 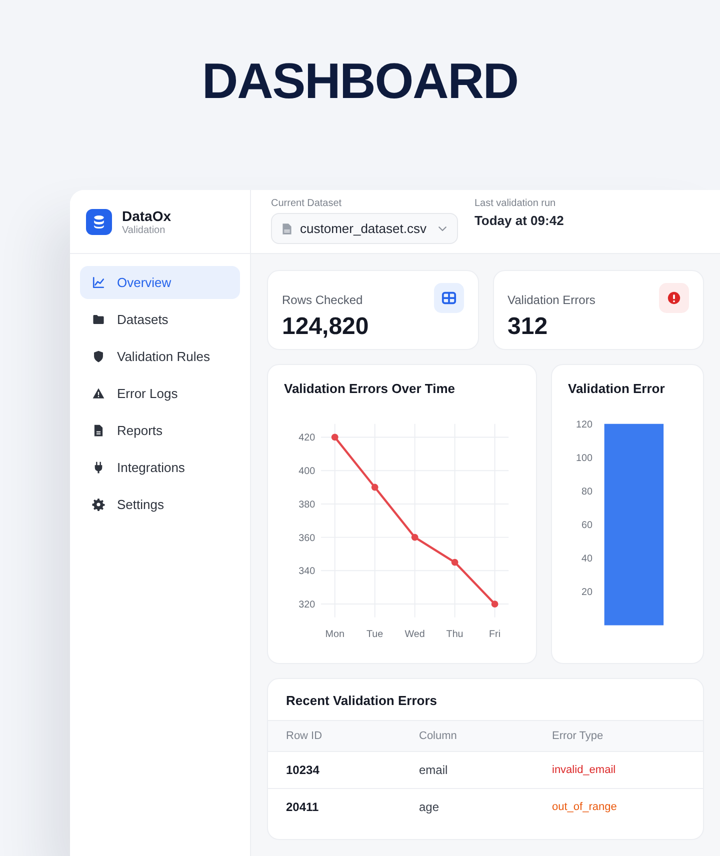 I want to click on plug-icon, so click(x=98, y=467).